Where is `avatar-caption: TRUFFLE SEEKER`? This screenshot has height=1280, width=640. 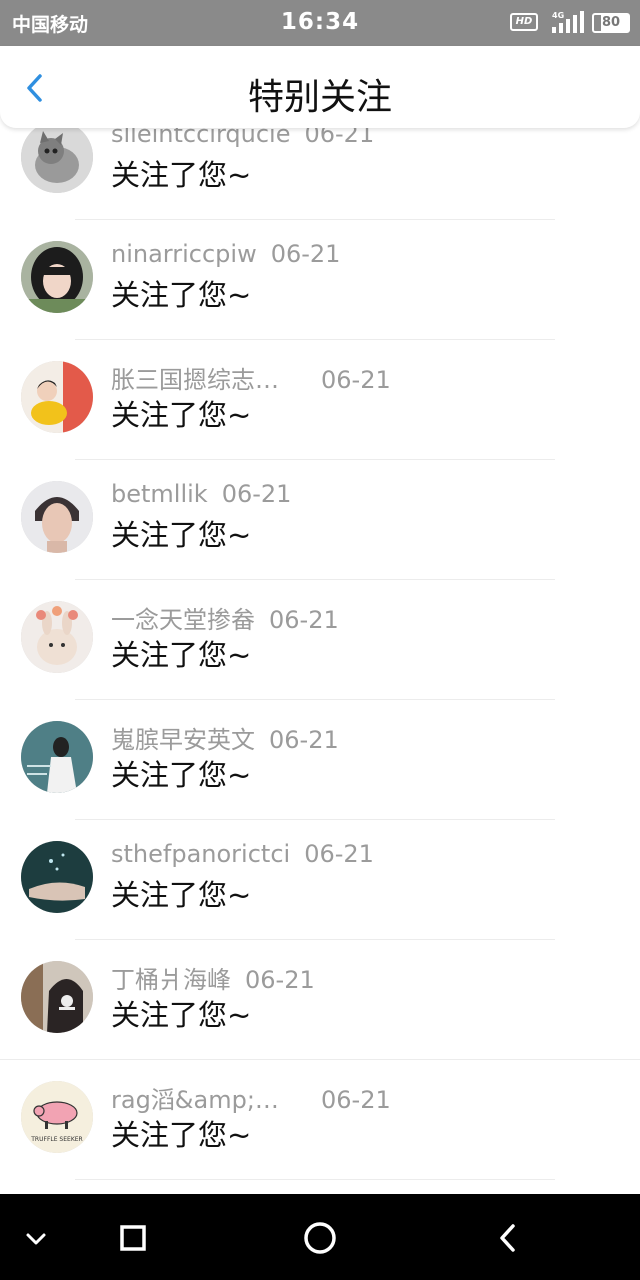 avatar-caption: TRUFFLE SEEKER is located at coordinates (56, 1139).